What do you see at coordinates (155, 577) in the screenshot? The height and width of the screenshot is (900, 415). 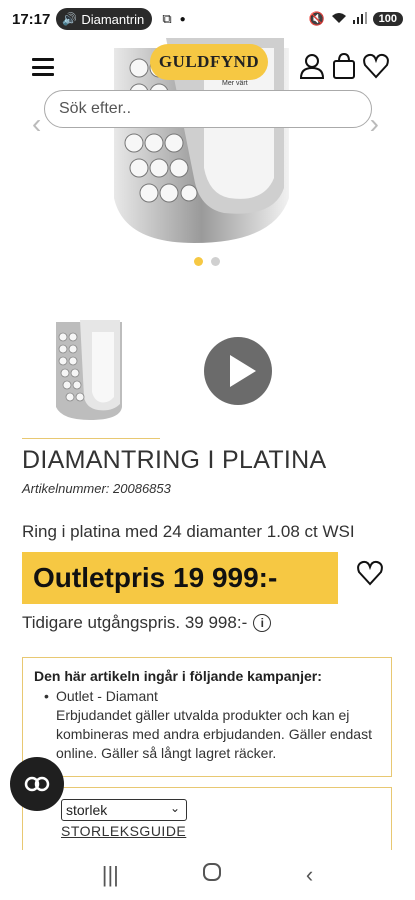 I see `outlet-price-text: Outletpris 19 999:-` at bounding box center [155, 577].